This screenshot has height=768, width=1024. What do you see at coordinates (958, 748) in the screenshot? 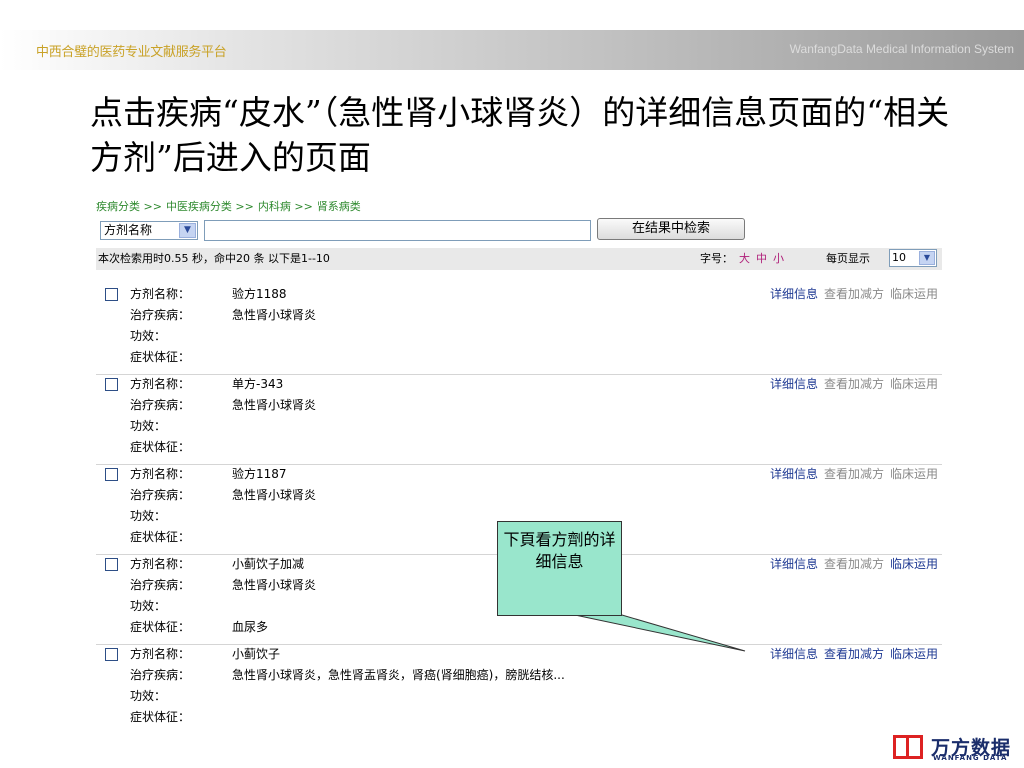
I see `wanfang-logo: 万方数据 WANFANG DATA` at bounding box center [958, 748].